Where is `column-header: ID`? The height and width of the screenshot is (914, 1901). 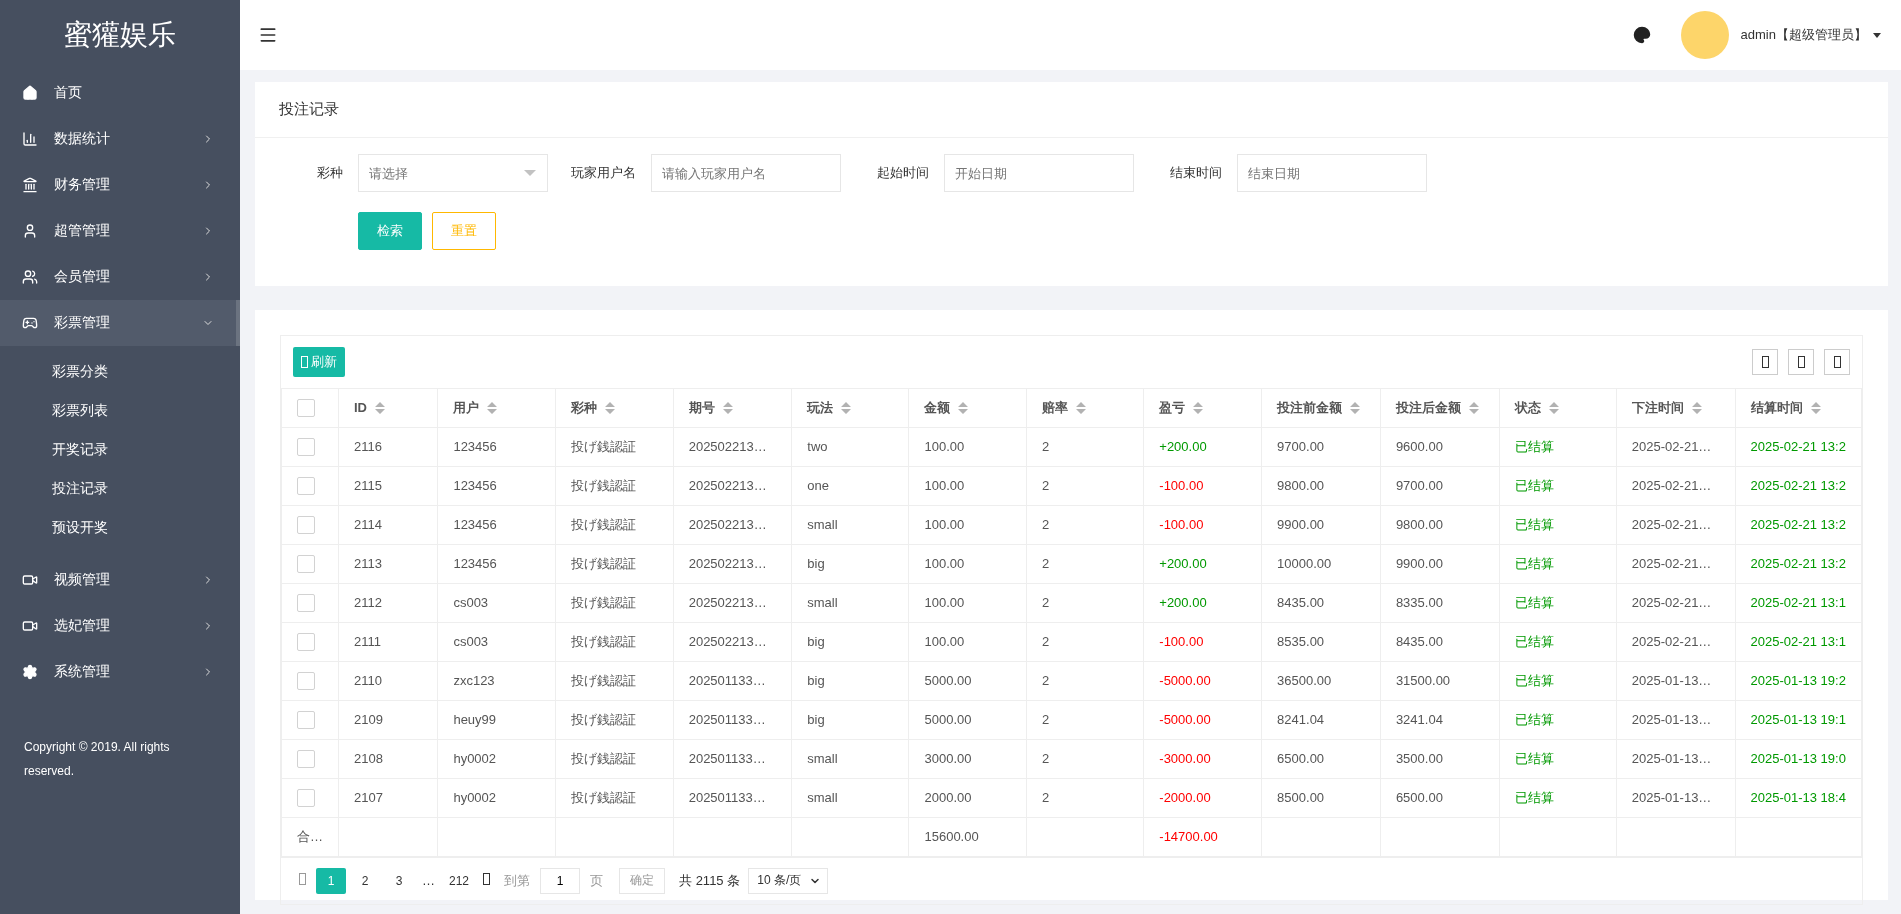 column-header: ID is located at coordinates (388, 408).